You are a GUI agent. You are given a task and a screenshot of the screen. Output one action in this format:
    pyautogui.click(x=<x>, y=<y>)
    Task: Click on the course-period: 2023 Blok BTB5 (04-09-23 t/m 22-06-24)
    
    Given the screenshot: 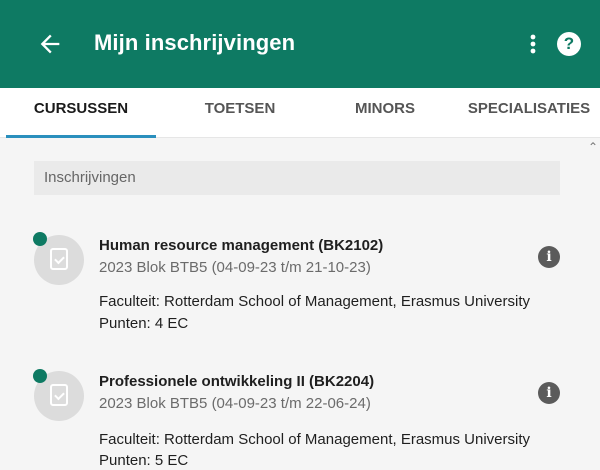 What is the action you would take?
    pyautogui.click(x=235, y=403)
    